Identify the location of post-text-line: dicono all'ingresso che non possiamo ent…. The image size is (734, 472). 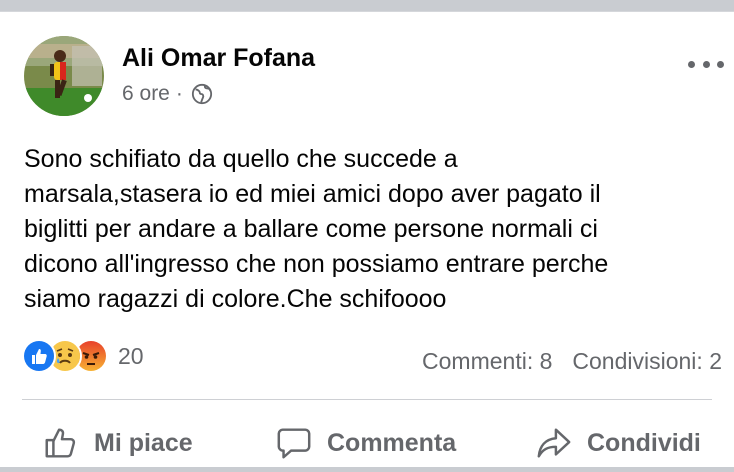
(316, 264).